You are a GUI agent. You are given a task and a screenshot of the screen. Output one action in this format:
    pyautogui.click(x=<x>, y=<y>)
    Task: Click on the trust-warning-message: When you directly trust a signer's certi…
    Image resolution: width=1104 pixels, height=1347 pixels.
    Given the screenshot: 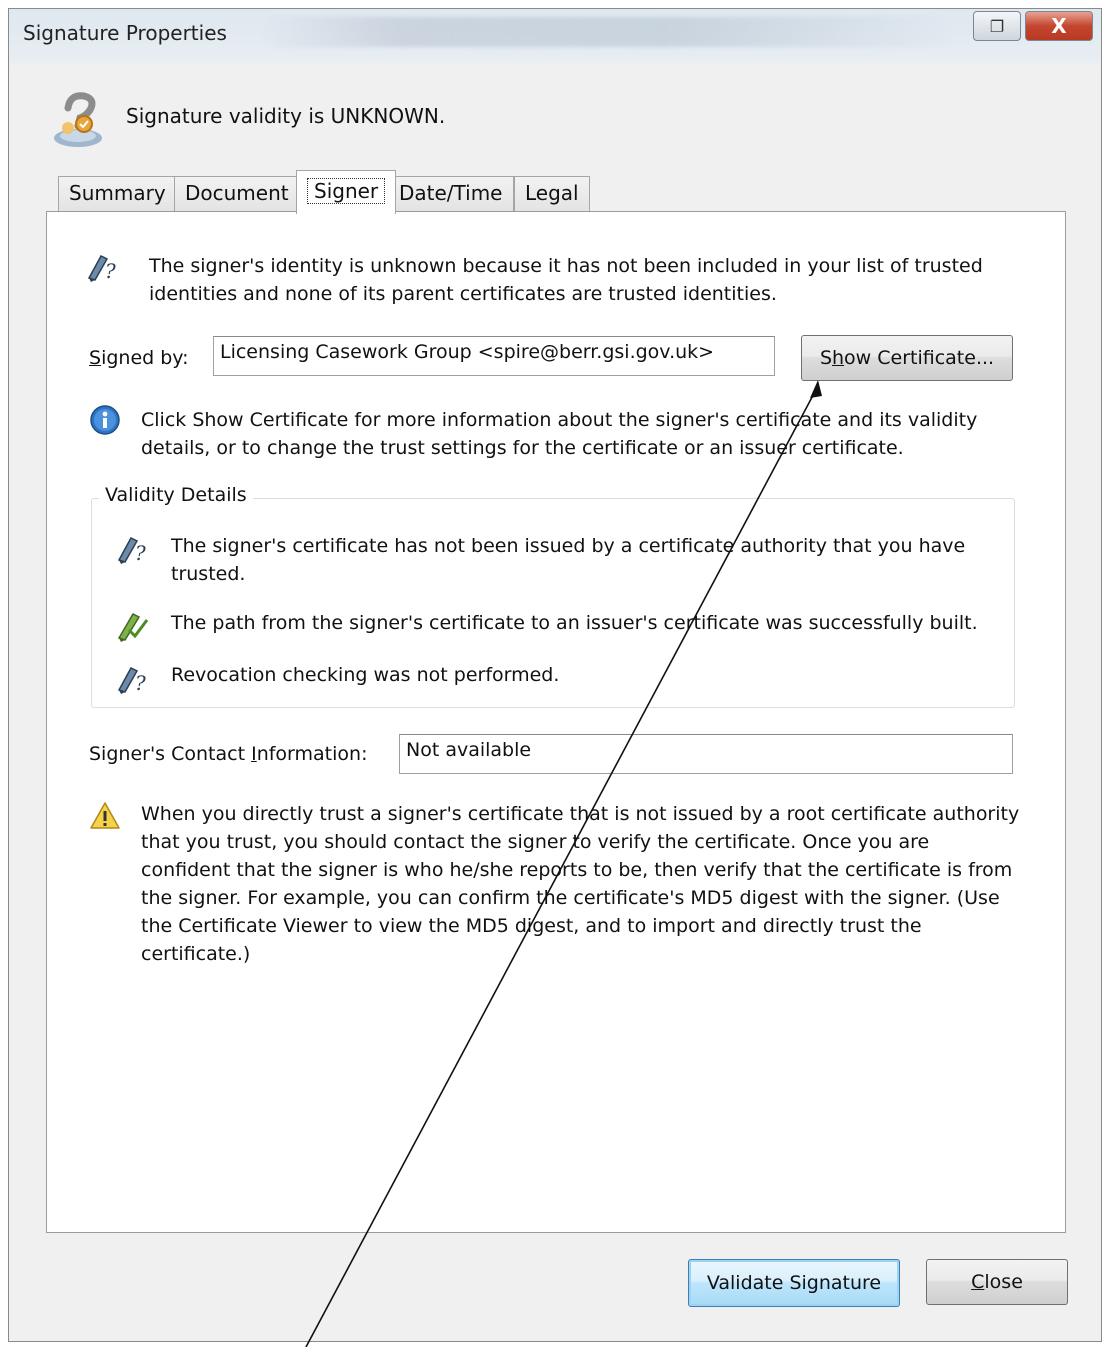 What is the action you would take?
    pyautogui.click(x=580, y=884)
    